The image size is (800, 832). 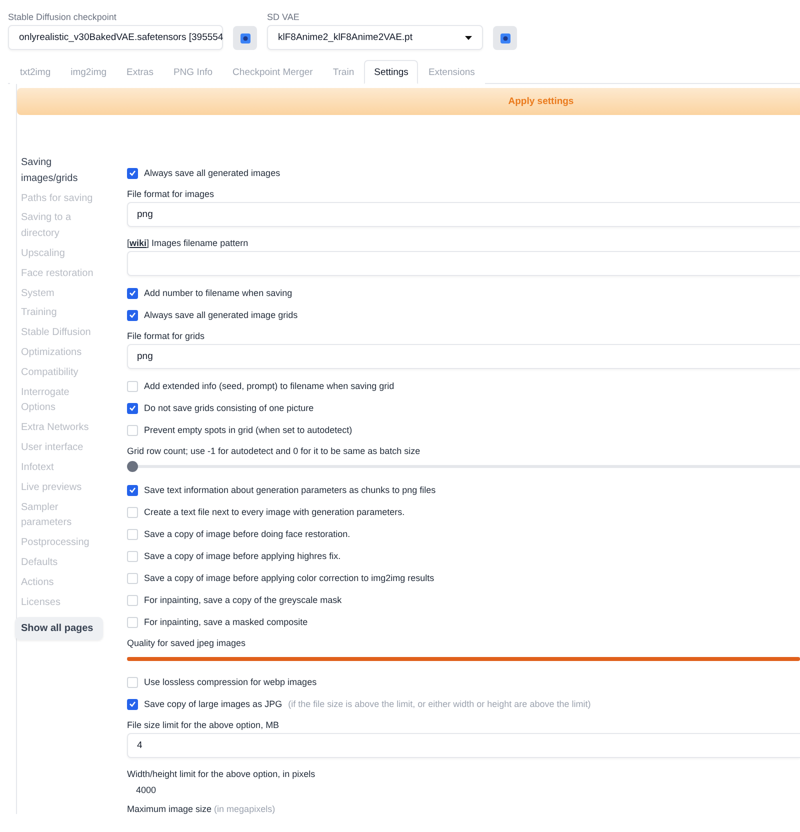 What do you see at coordinates (375, 37) in the screenshot?
I see `vae-dropdown: klF8Anime2_klF8Anime2VAE.pt` at bounding box center [375, 37].